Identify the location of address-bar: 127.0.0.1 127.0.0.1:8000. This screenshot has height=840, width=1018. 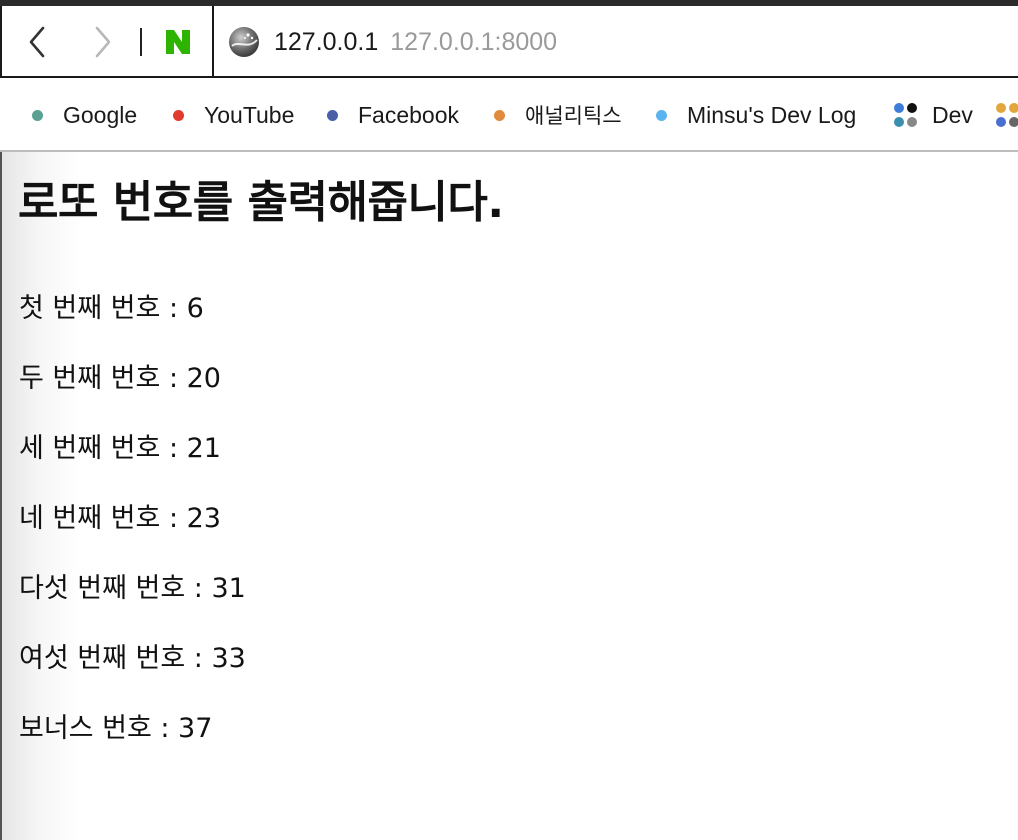
(608, 42).